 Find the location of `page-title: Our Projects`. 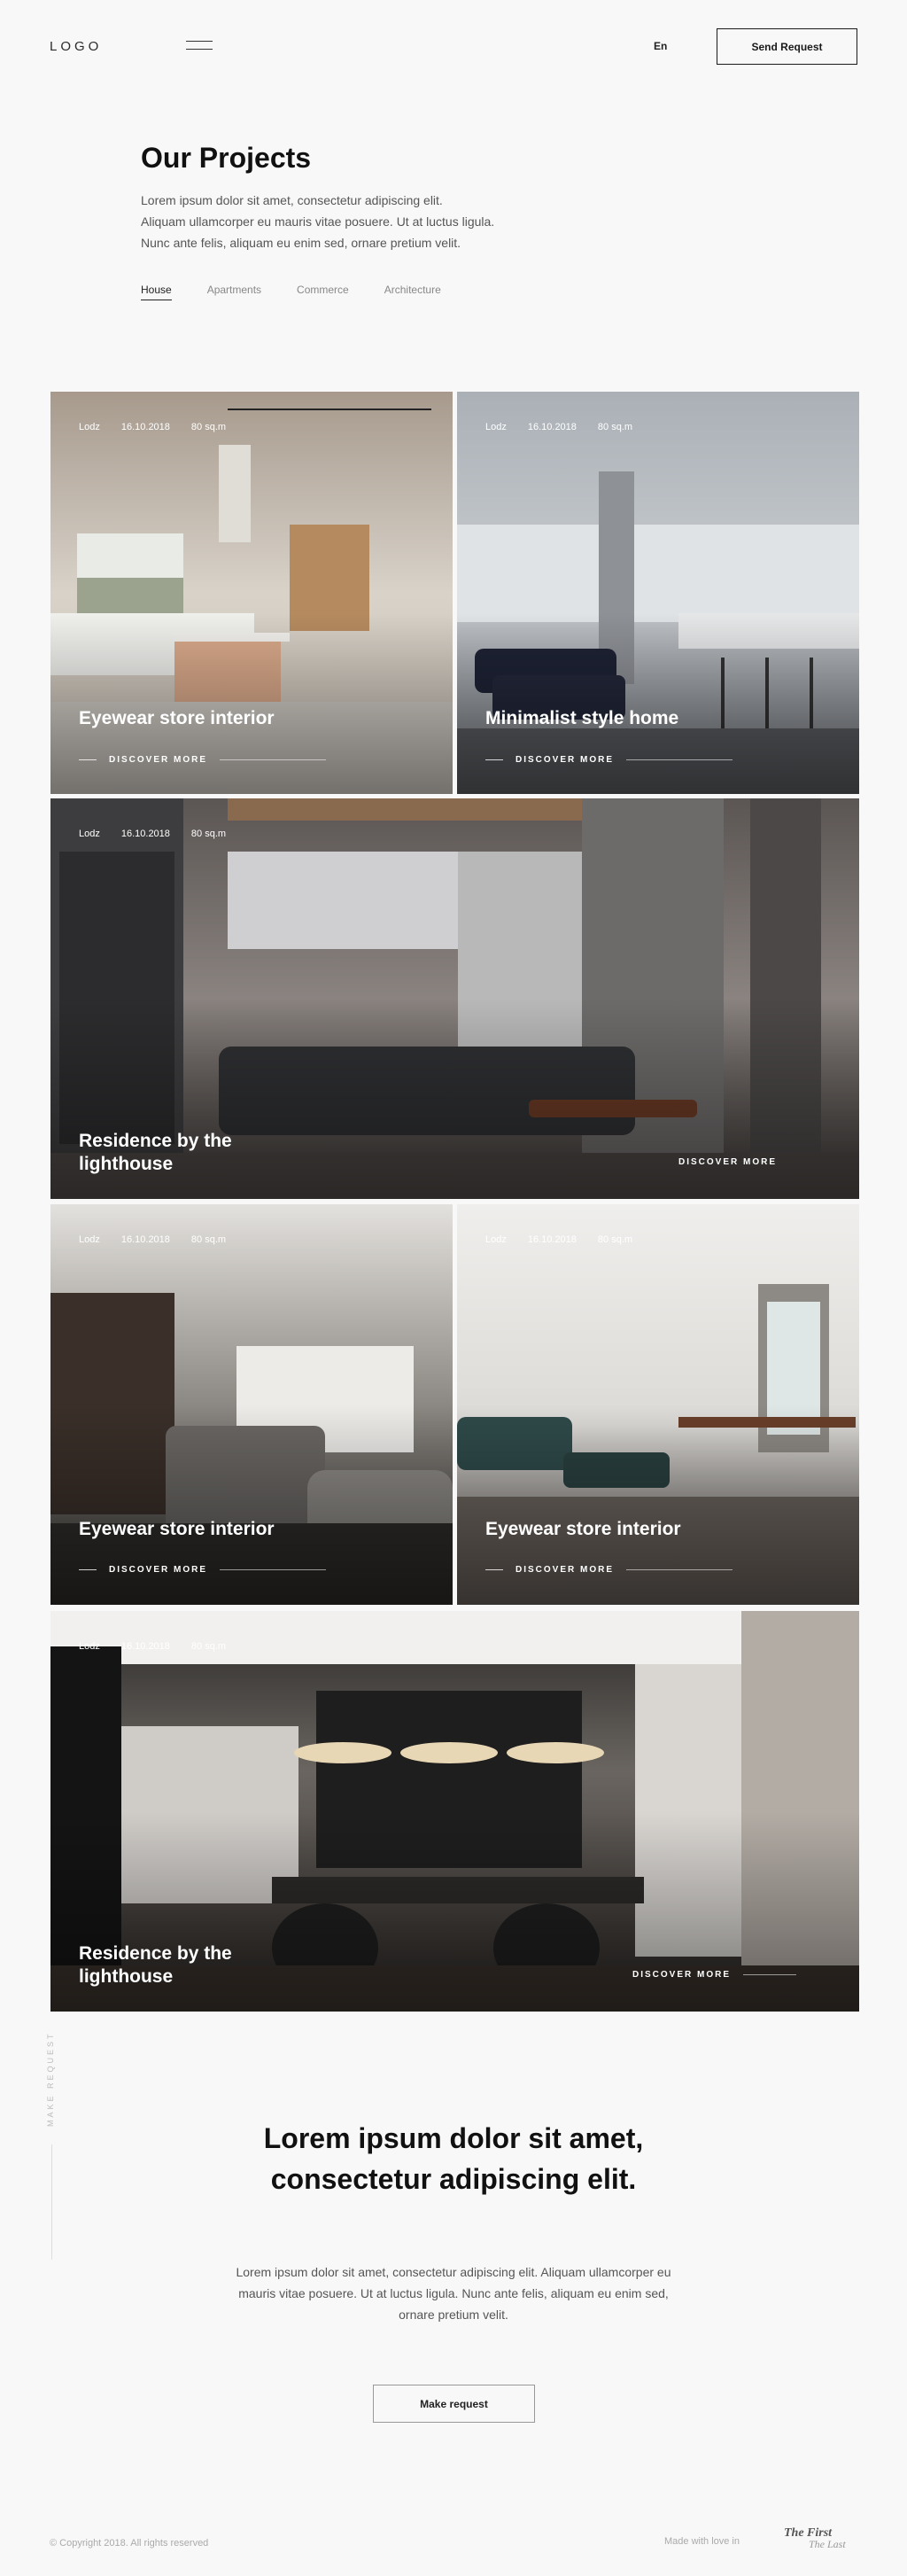

page-title: Our Projects is located at coordinates (227, 158).